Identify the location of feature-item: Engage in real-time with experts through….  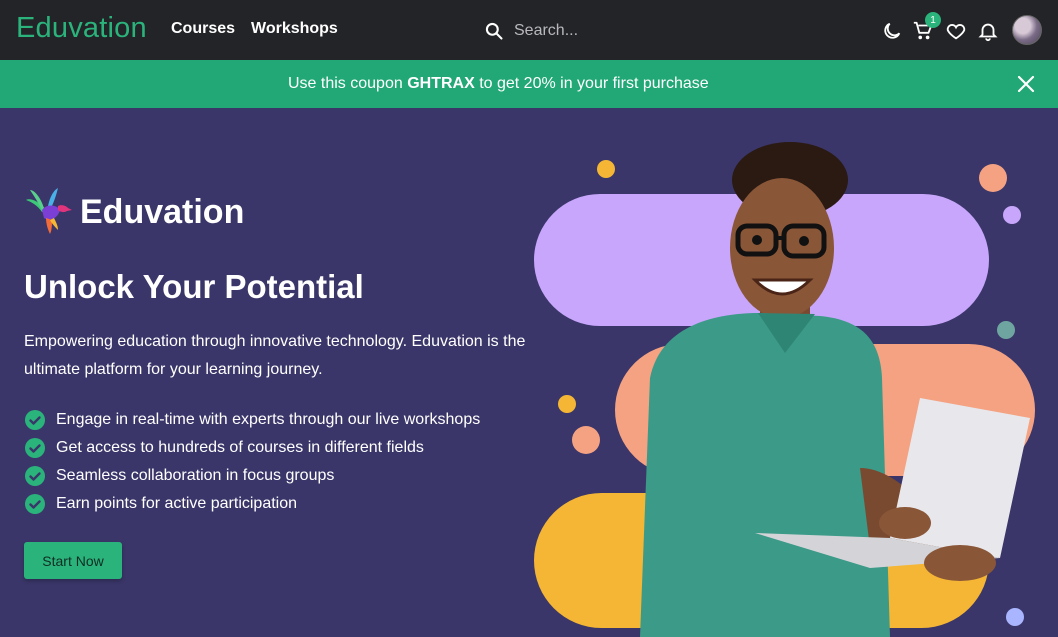
(284, 420).